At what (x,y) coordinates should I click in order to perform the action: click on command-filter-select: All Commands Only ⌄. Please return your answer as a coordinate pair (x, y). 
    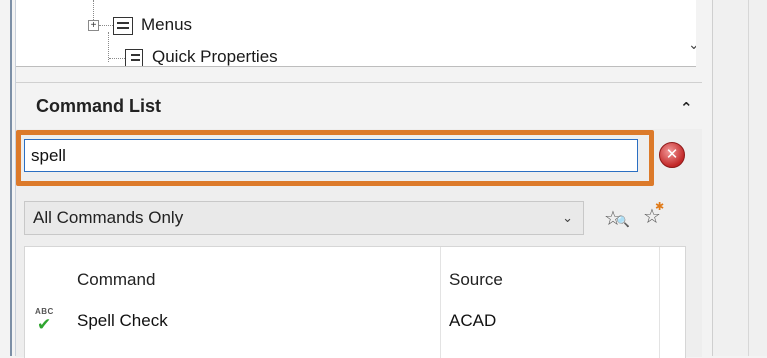
    Looking at the image, I should click on (304, 218).